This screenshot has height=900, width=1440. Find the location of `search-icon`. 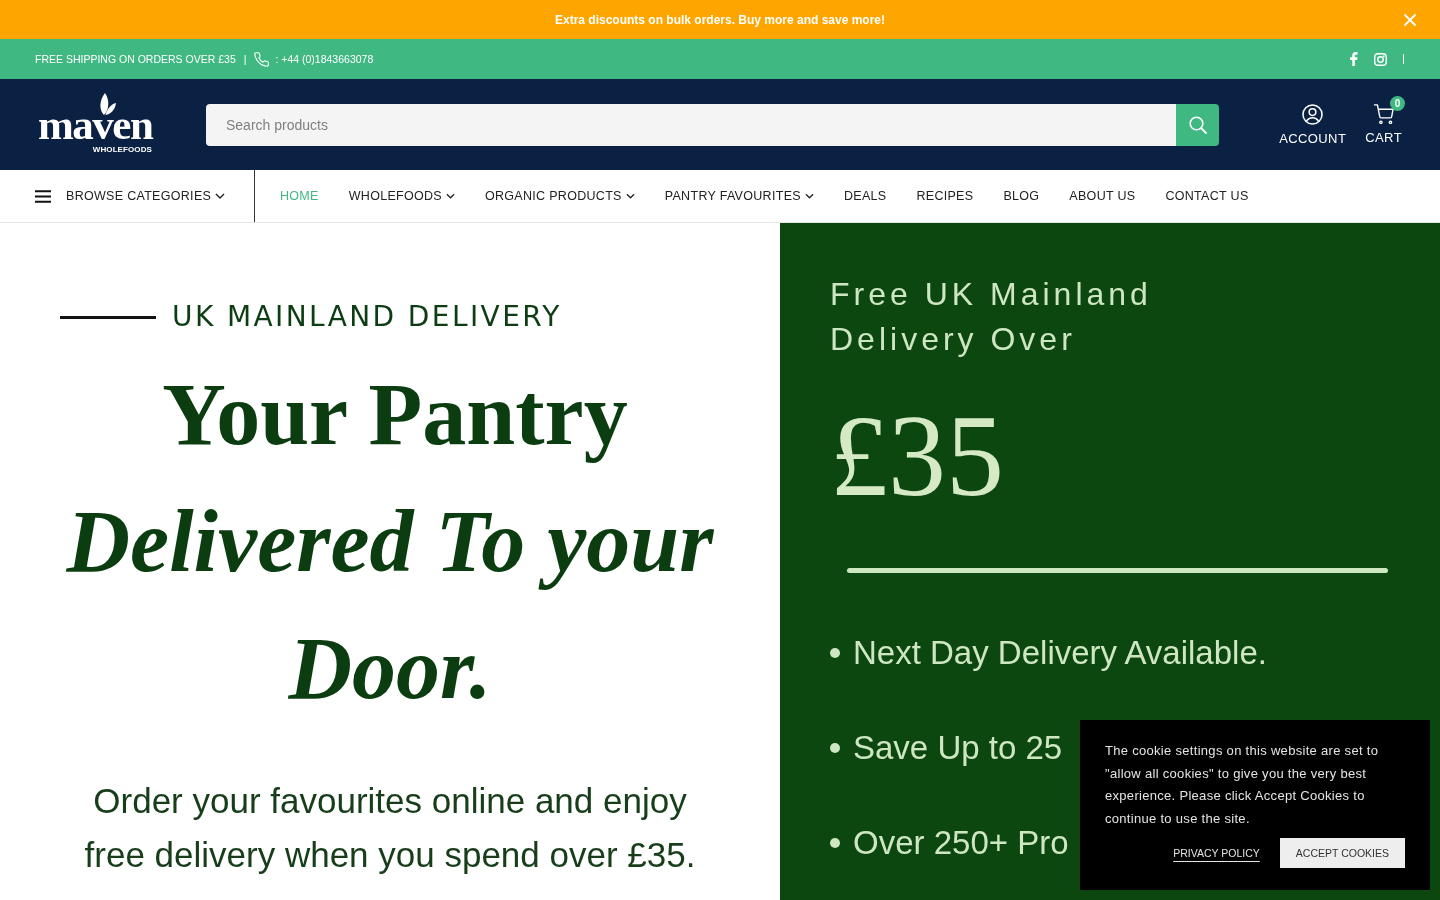

search-icon is located at coordinates (1197, 124).